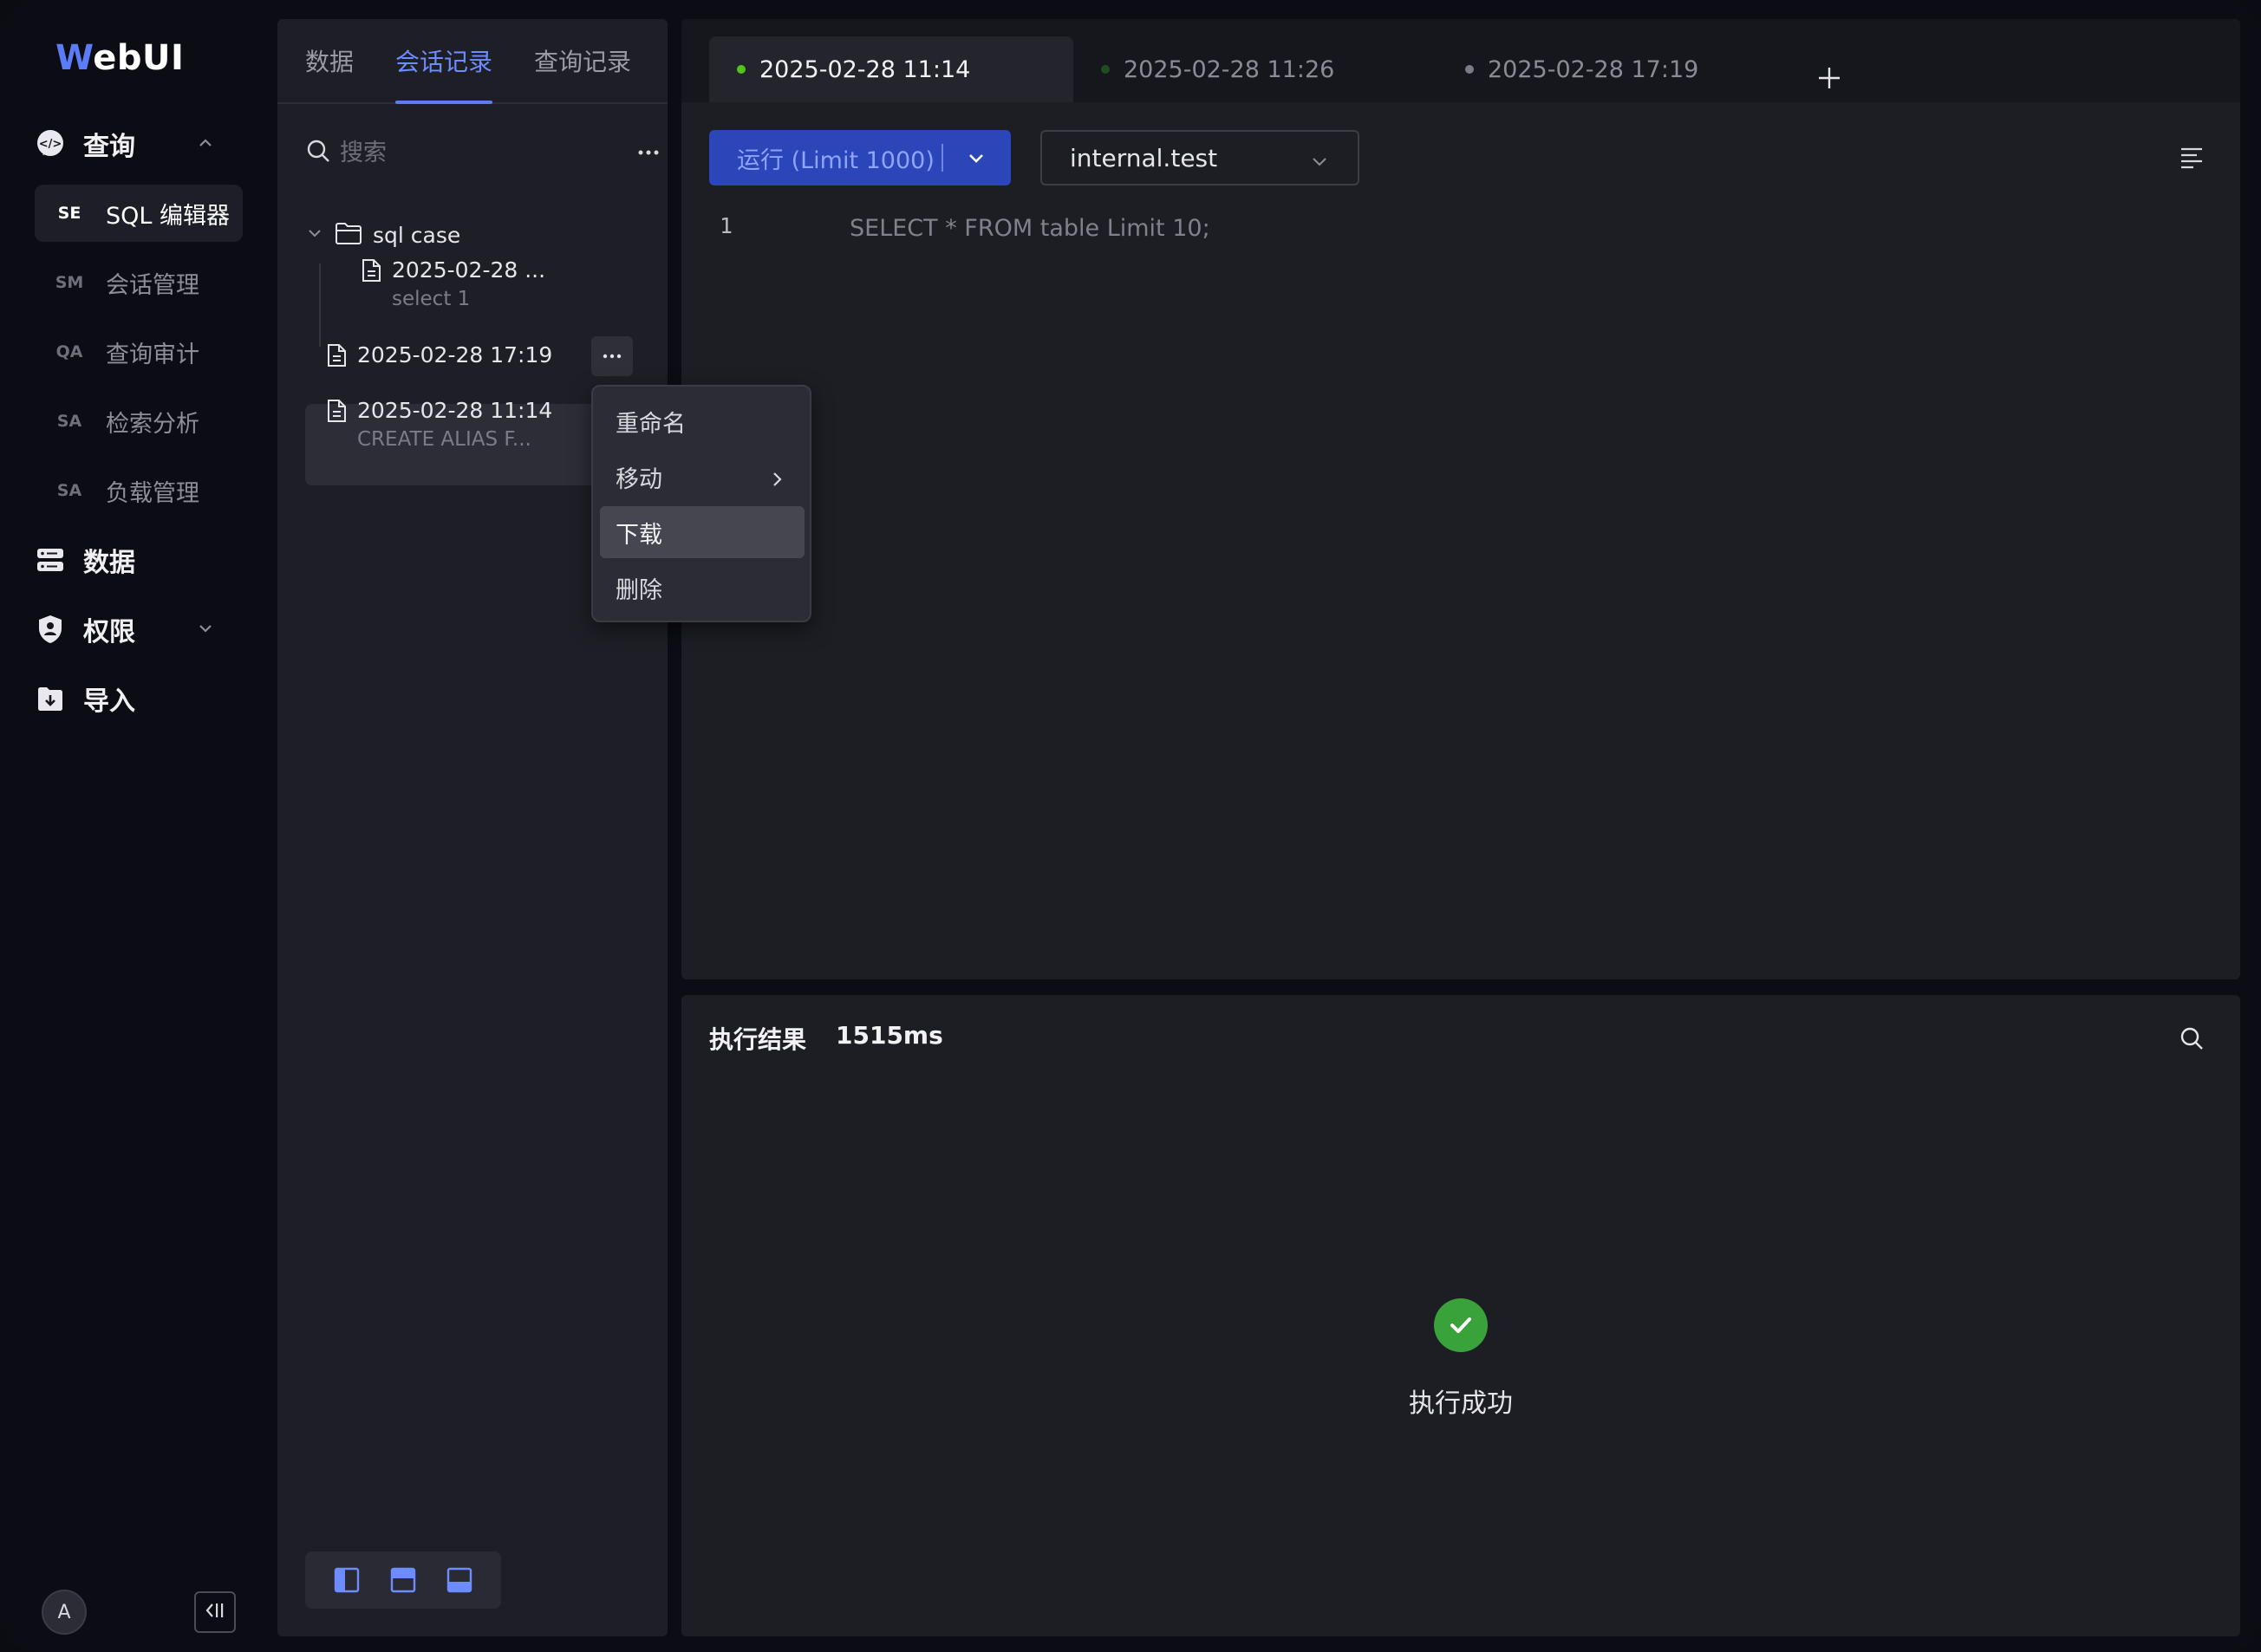 Image resolution: width=2261 pixels, height=1652 pixels. What do you see at coordinates (1030, 228) in the screenshot?
I see `code-line: SELECT * FROM table Limit 10;` at bounding box center [1030, 228].